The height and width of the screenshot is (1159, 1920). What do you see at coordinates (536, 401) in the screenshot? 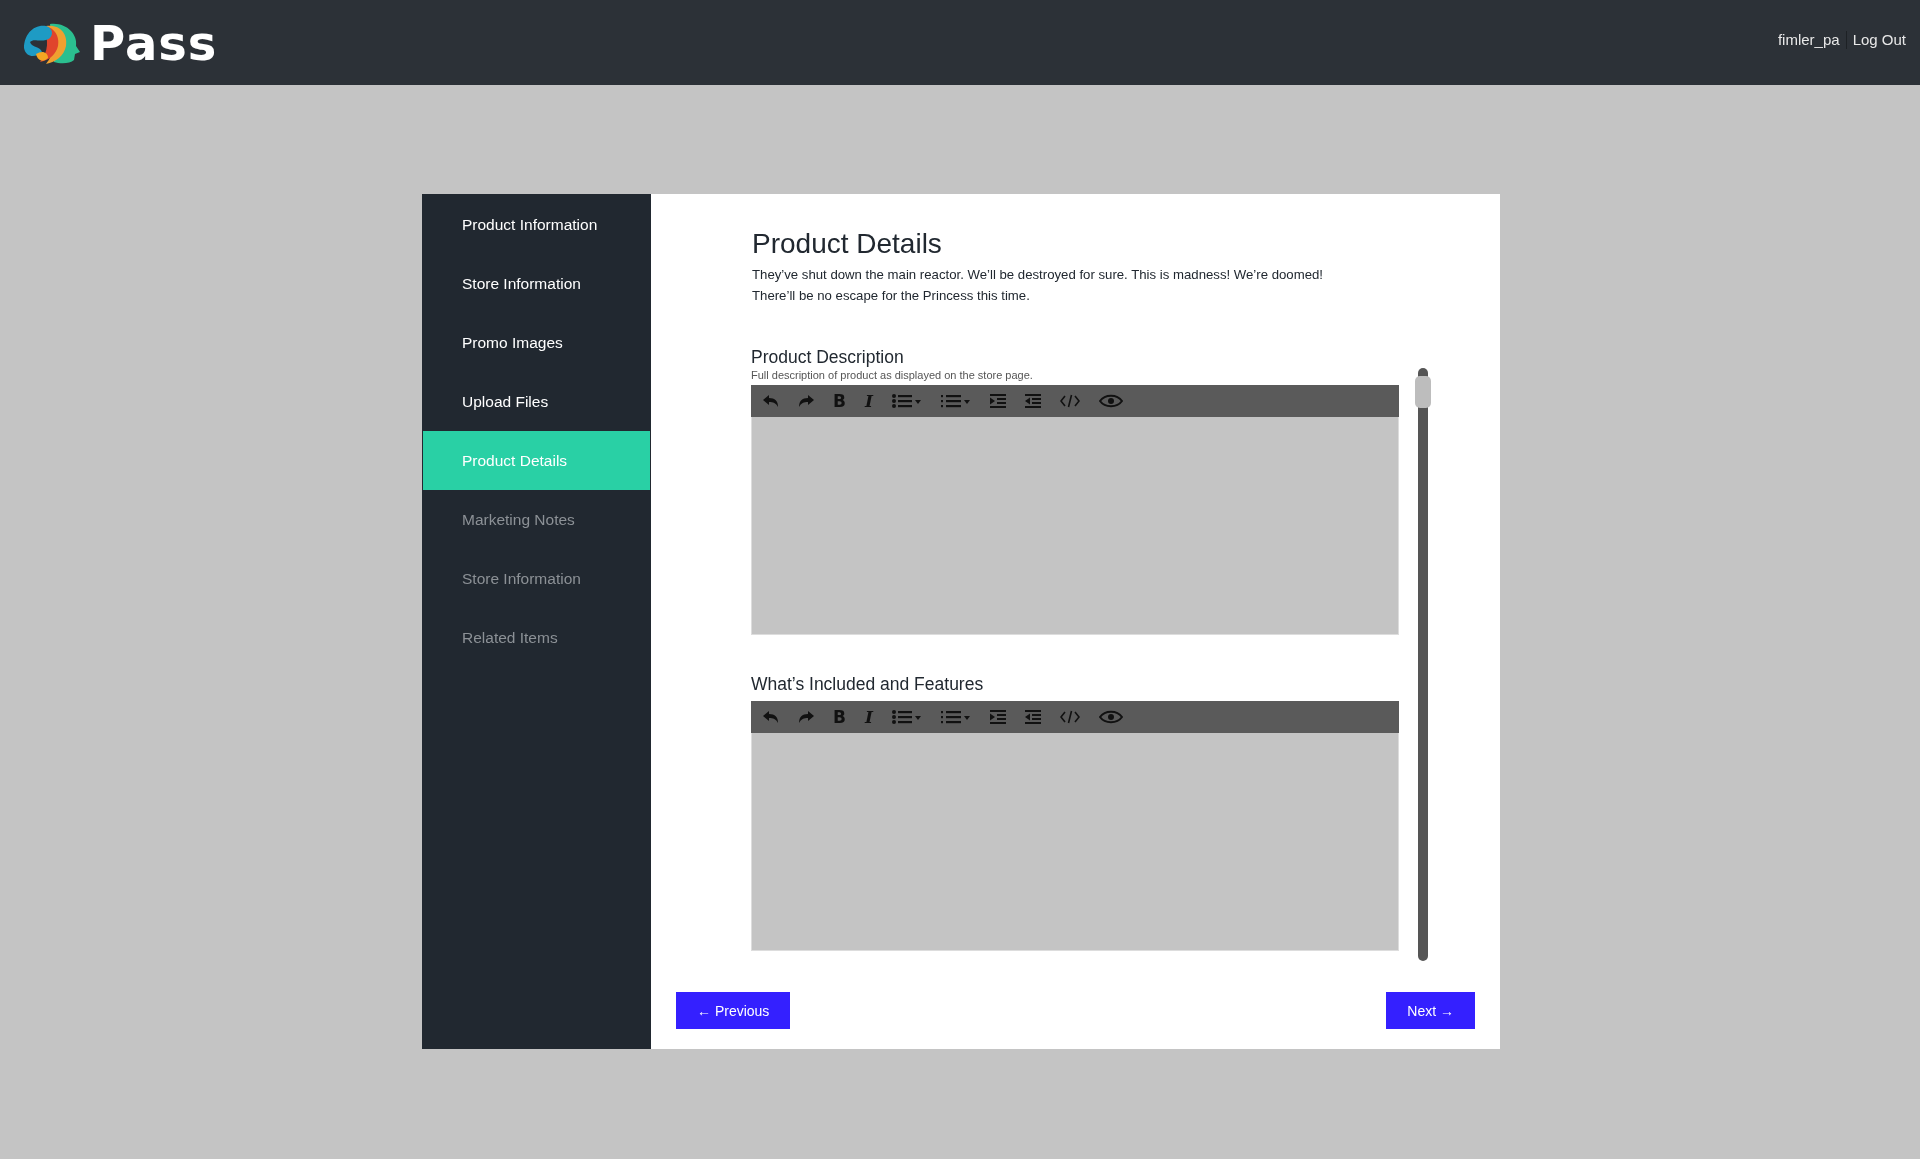
I see `sidebar-item: Upload Files` at bounding box center [536, 401].